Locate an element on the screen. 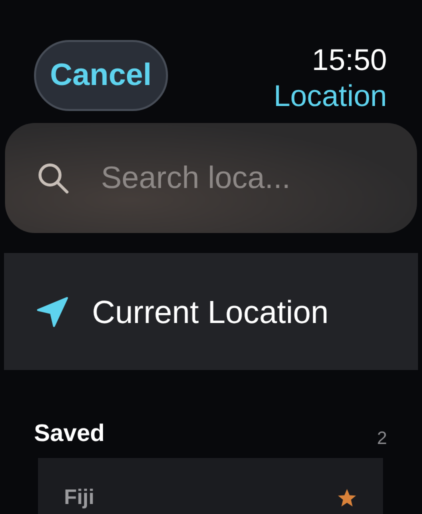 Image resolution: width=422 pixels, height=514 pixels. section-heading: Saved is located at coordinates (69, 434).